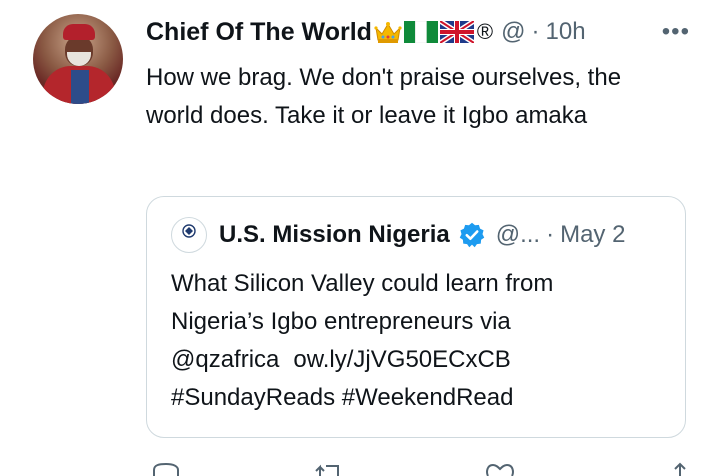 Image resolution: width=720 pixels, height=476 pixels. What do you see at coordinates (259, 32) in the screenshot?
I see `author-name: Chief Of The World` at bounding box center [259, 32].